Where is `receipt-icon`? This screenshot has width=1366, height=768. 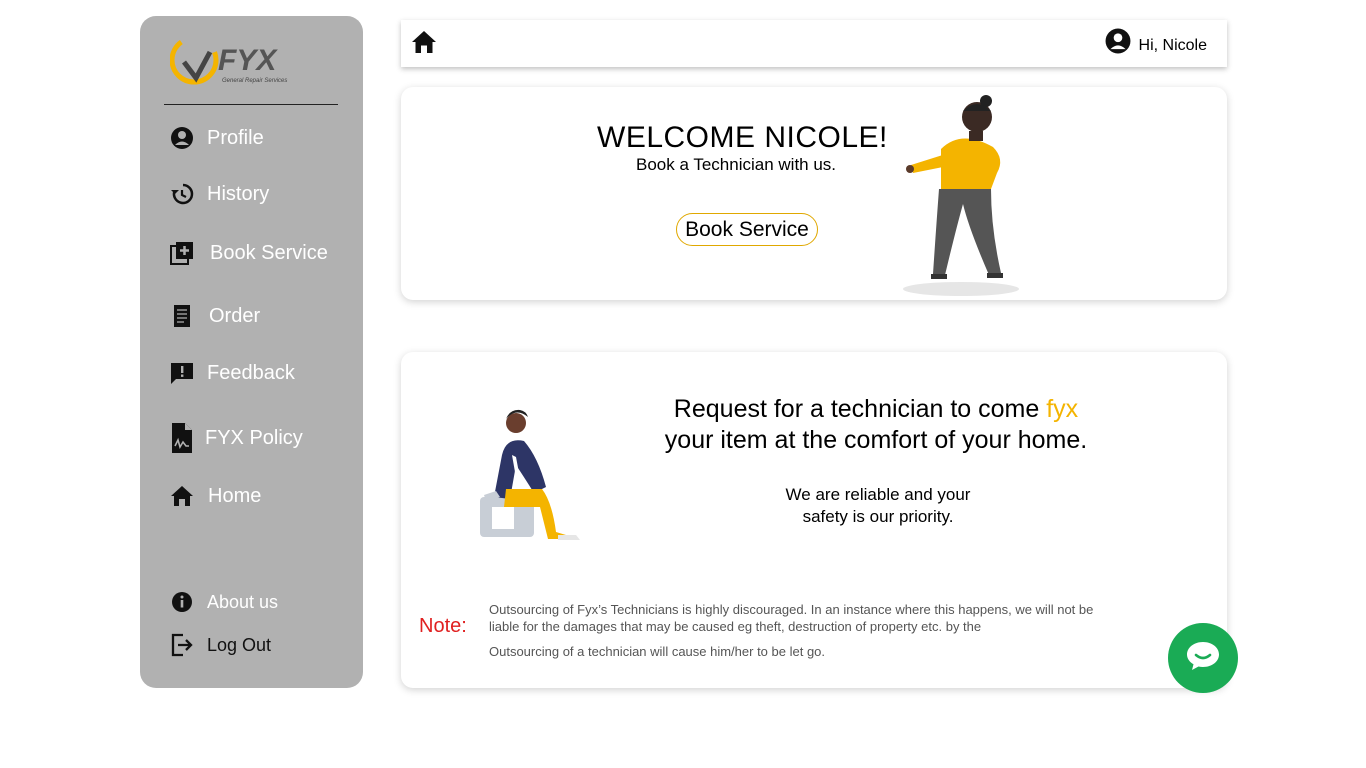 receipt-icon is located at coordinates (182, 316).